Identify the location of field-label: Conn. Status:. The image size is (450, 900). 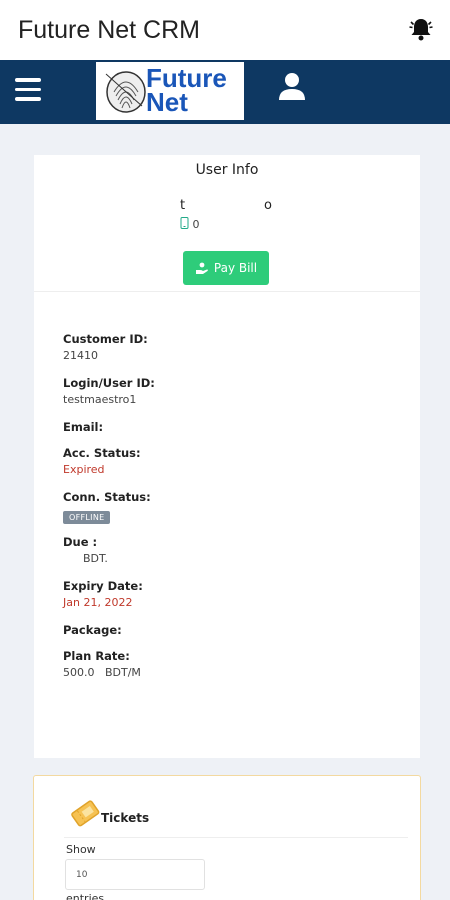
(107, 497).